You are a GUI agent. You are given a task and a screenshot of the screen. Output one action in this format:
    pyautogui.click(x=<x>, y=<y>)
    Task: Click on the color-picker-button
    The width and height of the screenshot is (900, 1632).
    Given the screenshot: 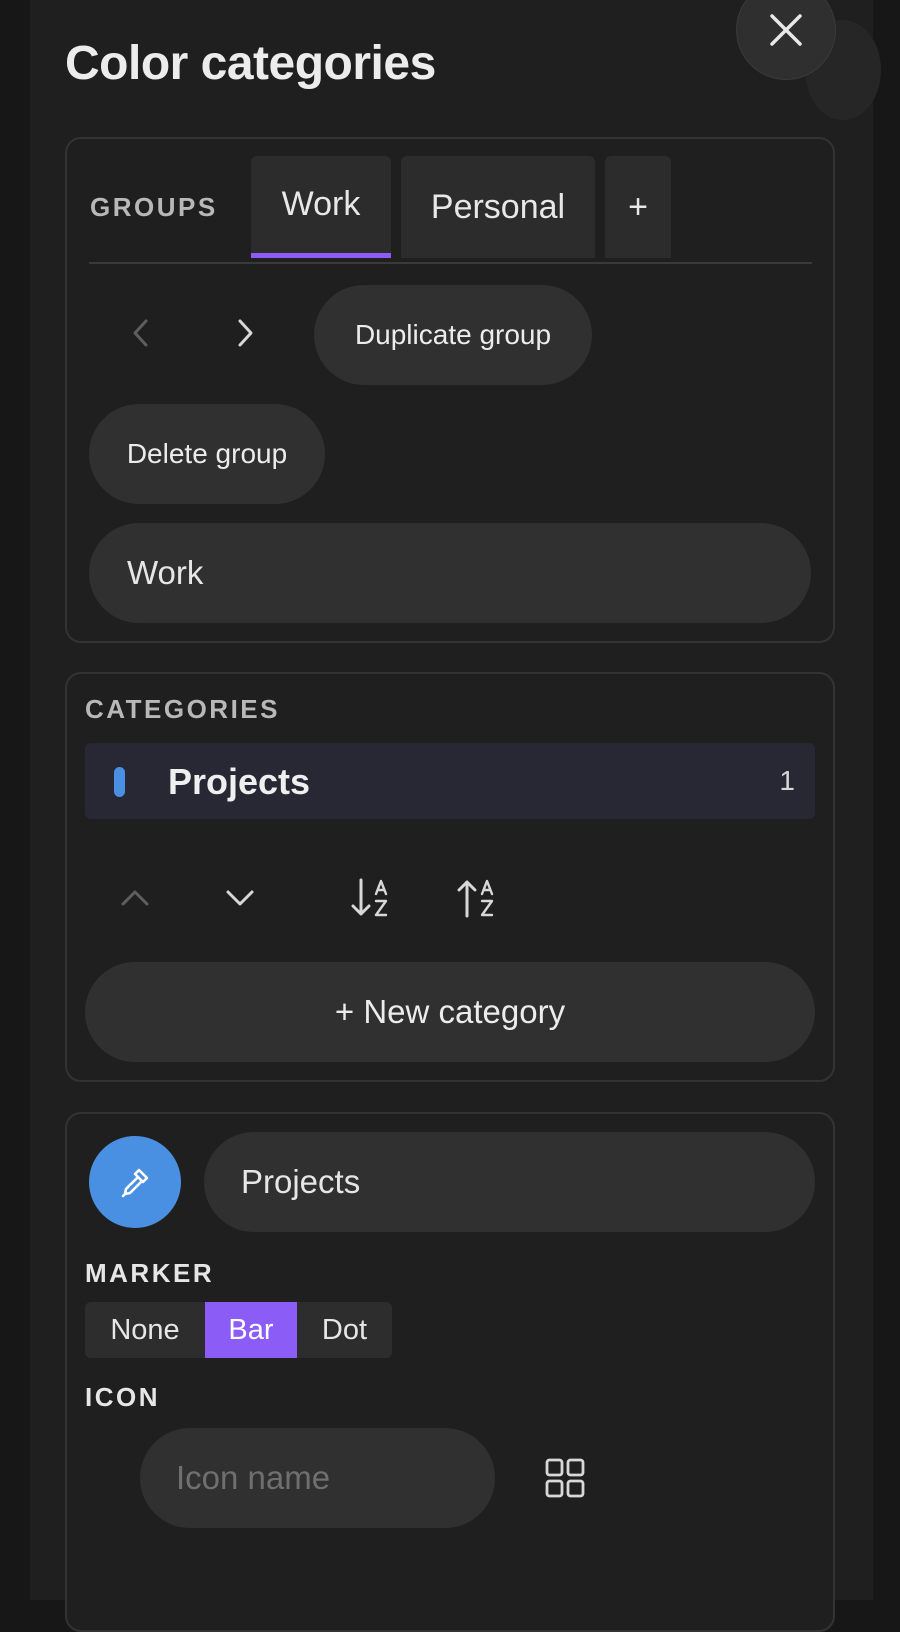 What is the action you would take?
    pyautogui.click(x=135, y=1182)
    